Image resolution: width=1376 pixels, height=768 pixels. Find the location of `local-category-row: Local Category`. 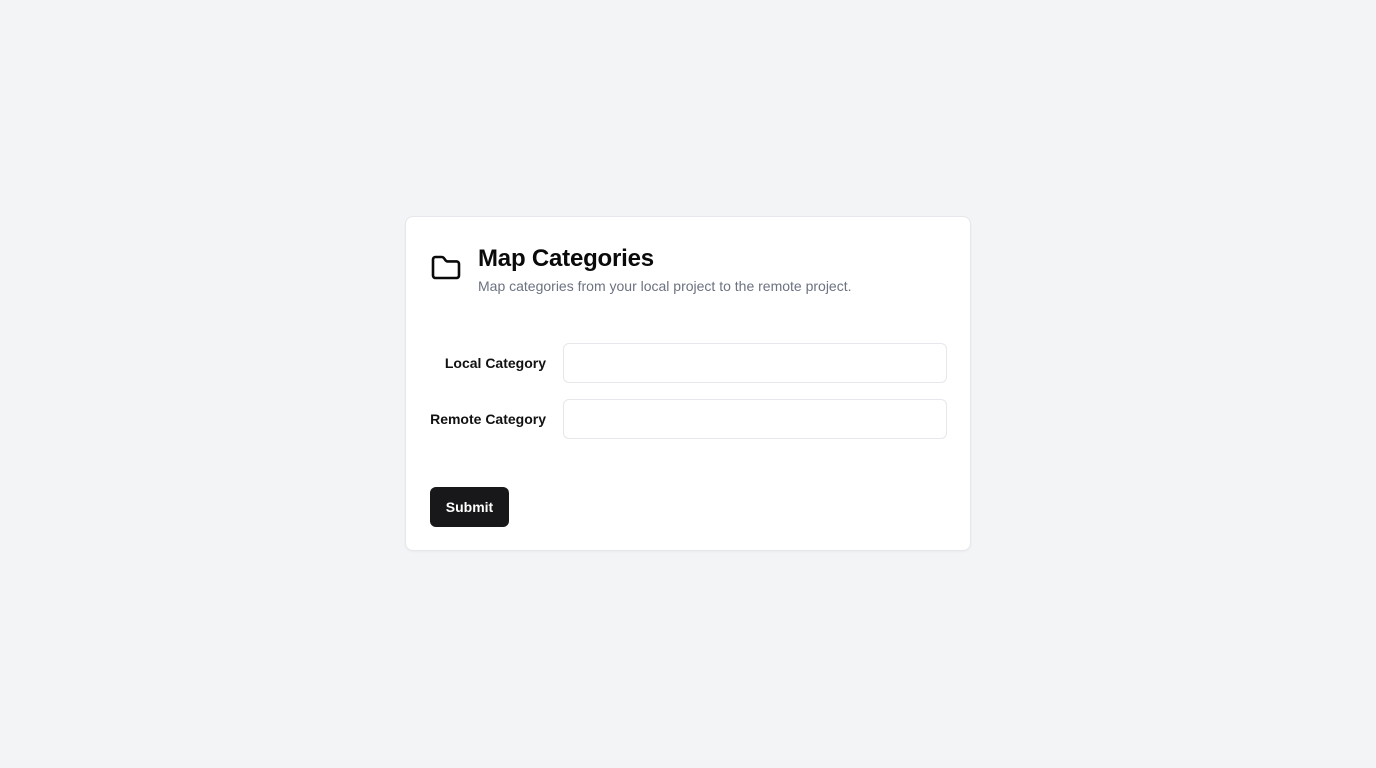

local-category-row: Local Category is located at coordinates (688, 363).